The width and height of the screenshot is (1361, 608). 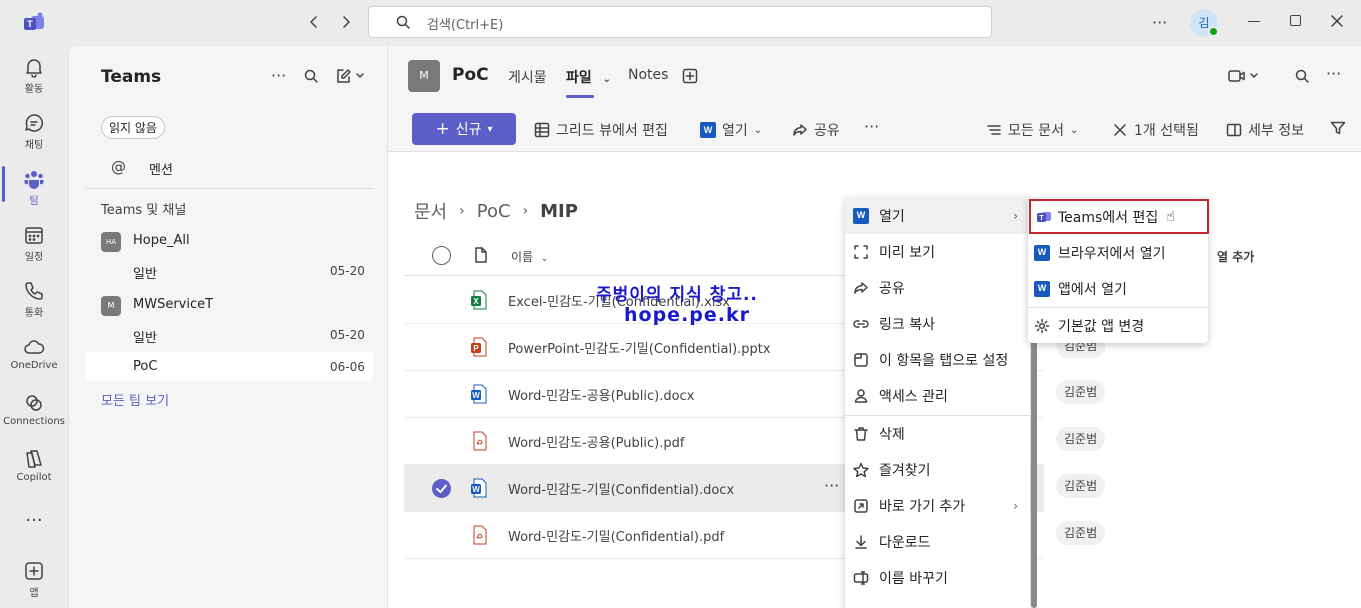 I want to click on rail-item-apps: 앱, so click(x=34, y=579).